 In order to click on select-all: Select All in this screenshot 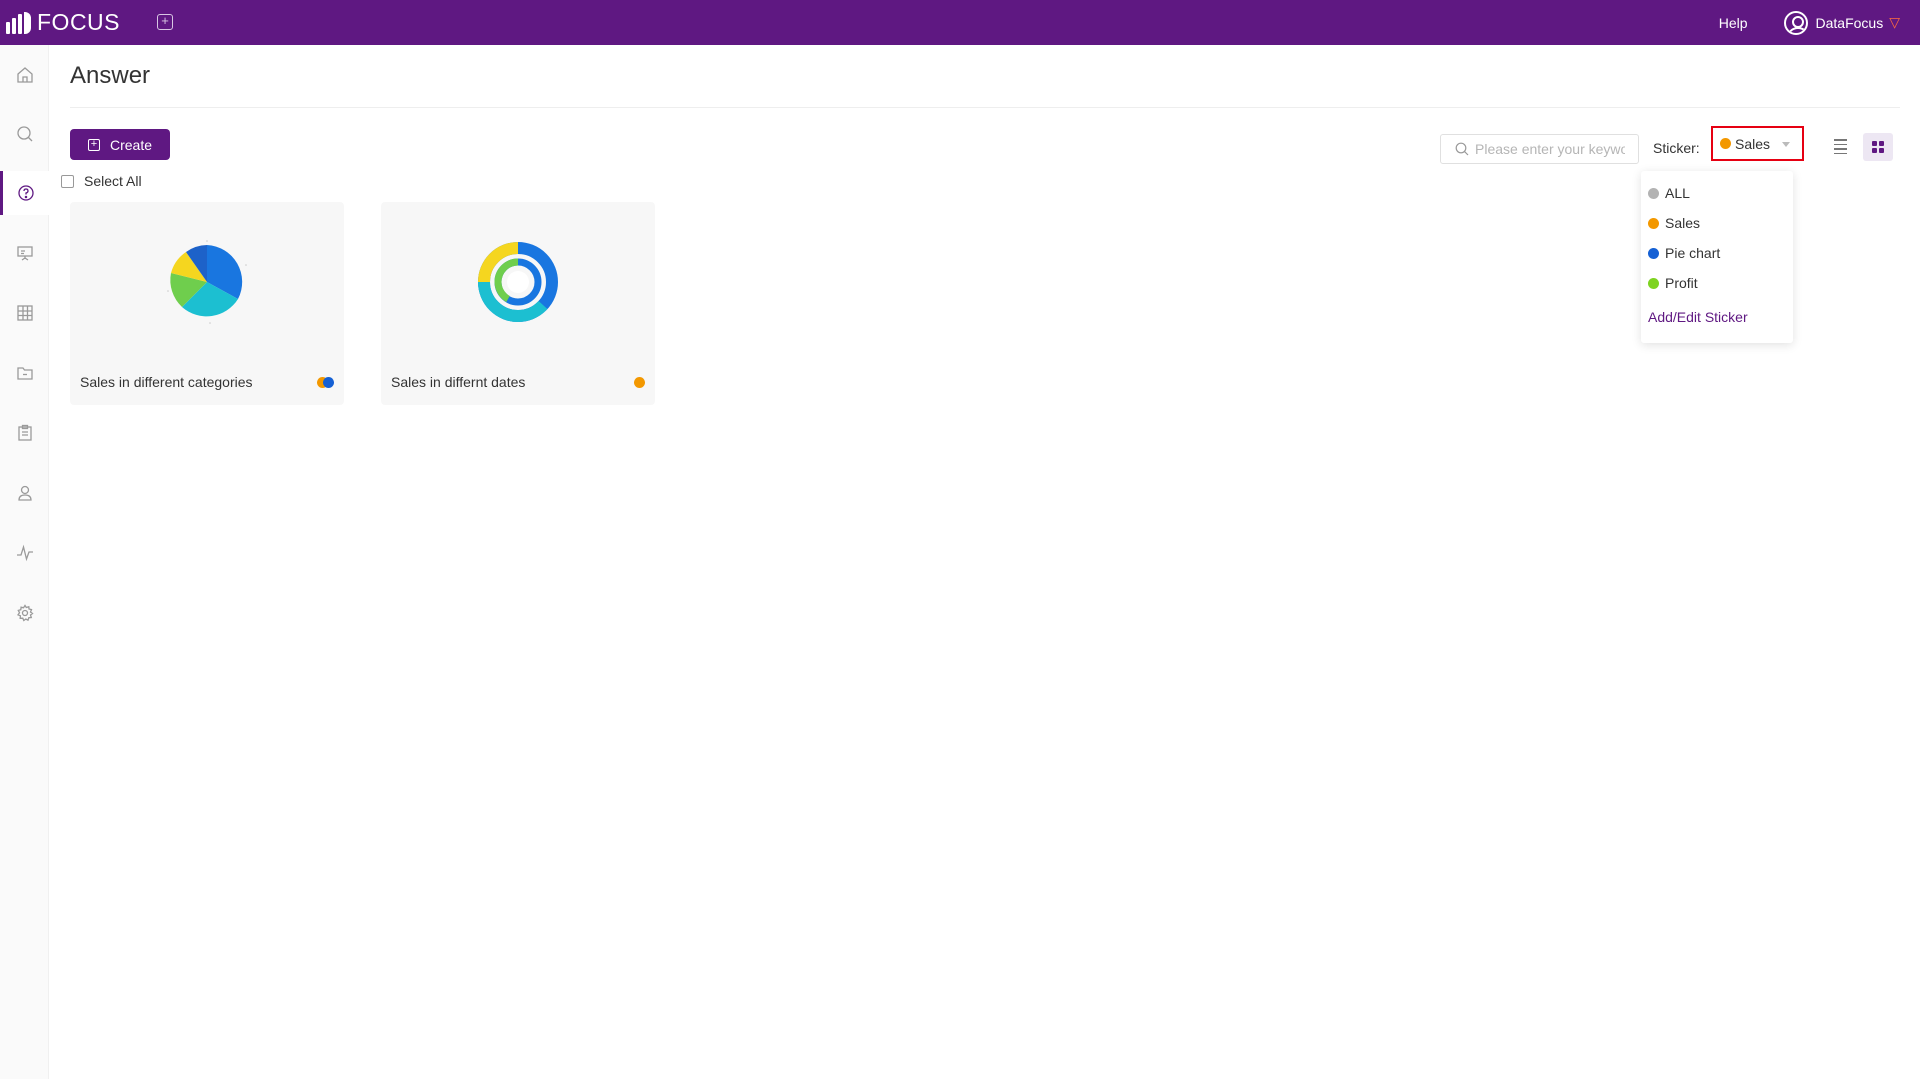, I will do `click(101, 181)`.